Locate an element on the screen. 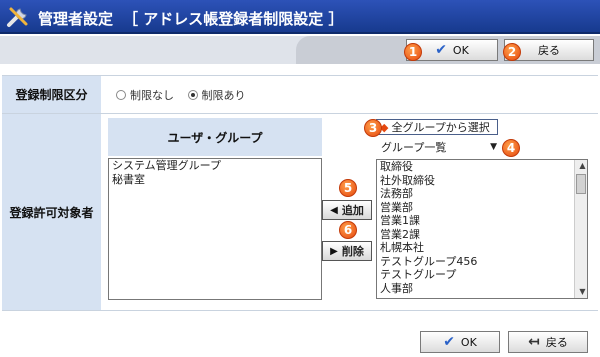 Image resolution: width=600 pixels, height=357 pixels. radio-restricted-dot is located at coordinates (192, 95).